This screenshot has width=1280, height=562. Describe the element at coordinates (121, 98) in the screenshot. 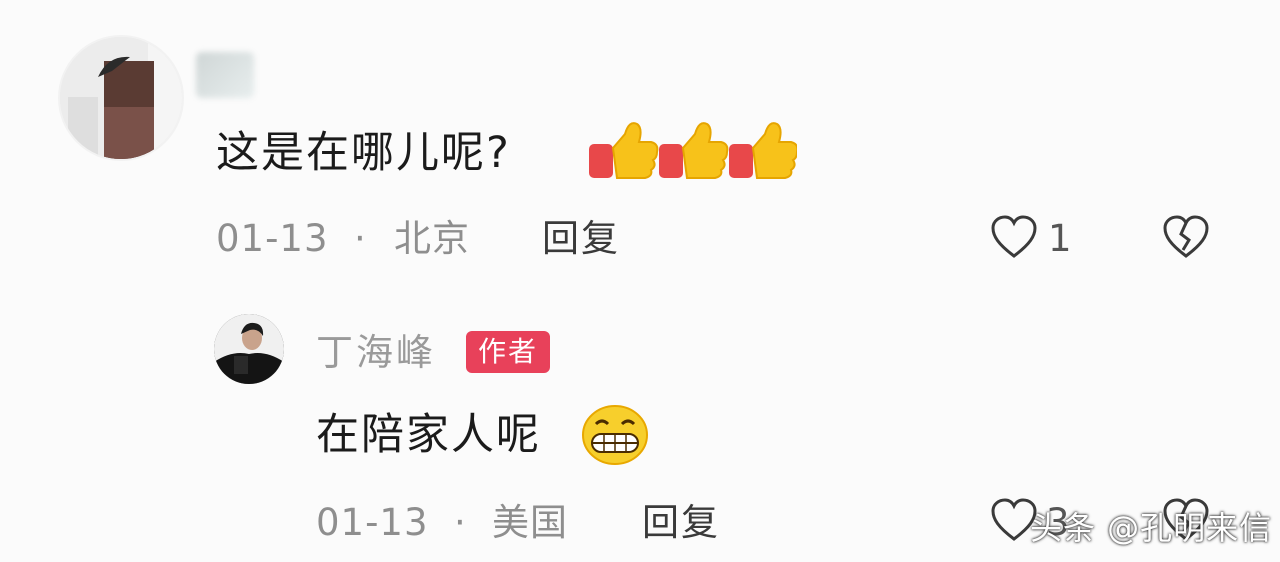

I see `commenter-avatar` at that location.